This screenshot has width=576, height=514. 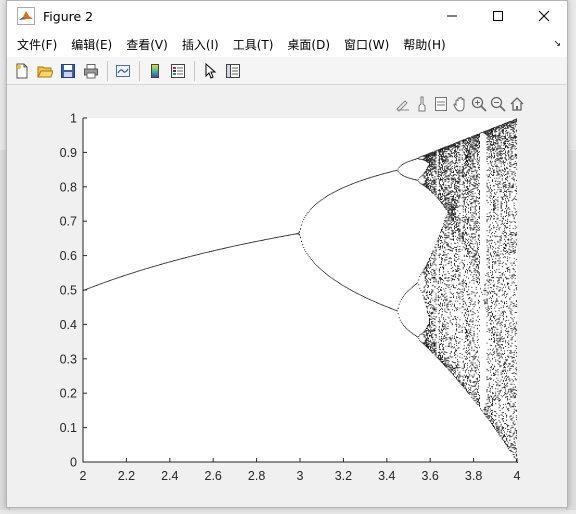 I want to click on x-tick-label: 2.6, so click(x=213, y=476).